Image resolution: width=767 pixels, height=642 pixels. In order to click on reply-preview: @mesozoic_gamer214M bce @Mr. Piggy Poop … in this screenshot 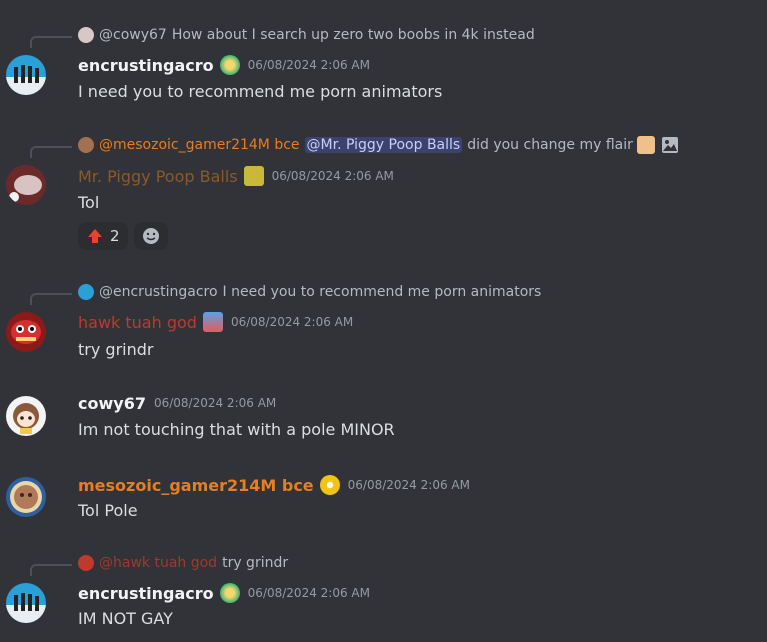, I will do `click(378, 145)`.